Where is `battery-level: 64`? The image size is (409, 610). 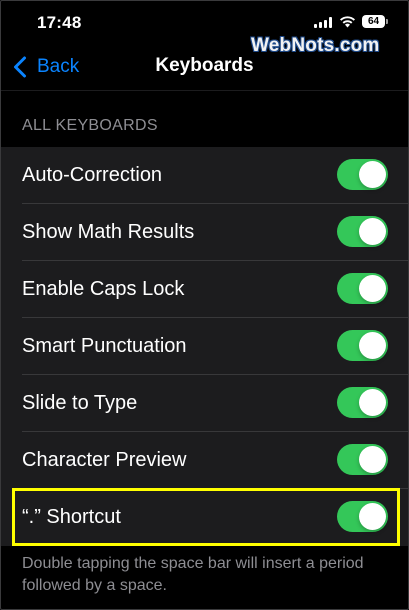
battery-level: 64 is located at coordinates (373, 21).